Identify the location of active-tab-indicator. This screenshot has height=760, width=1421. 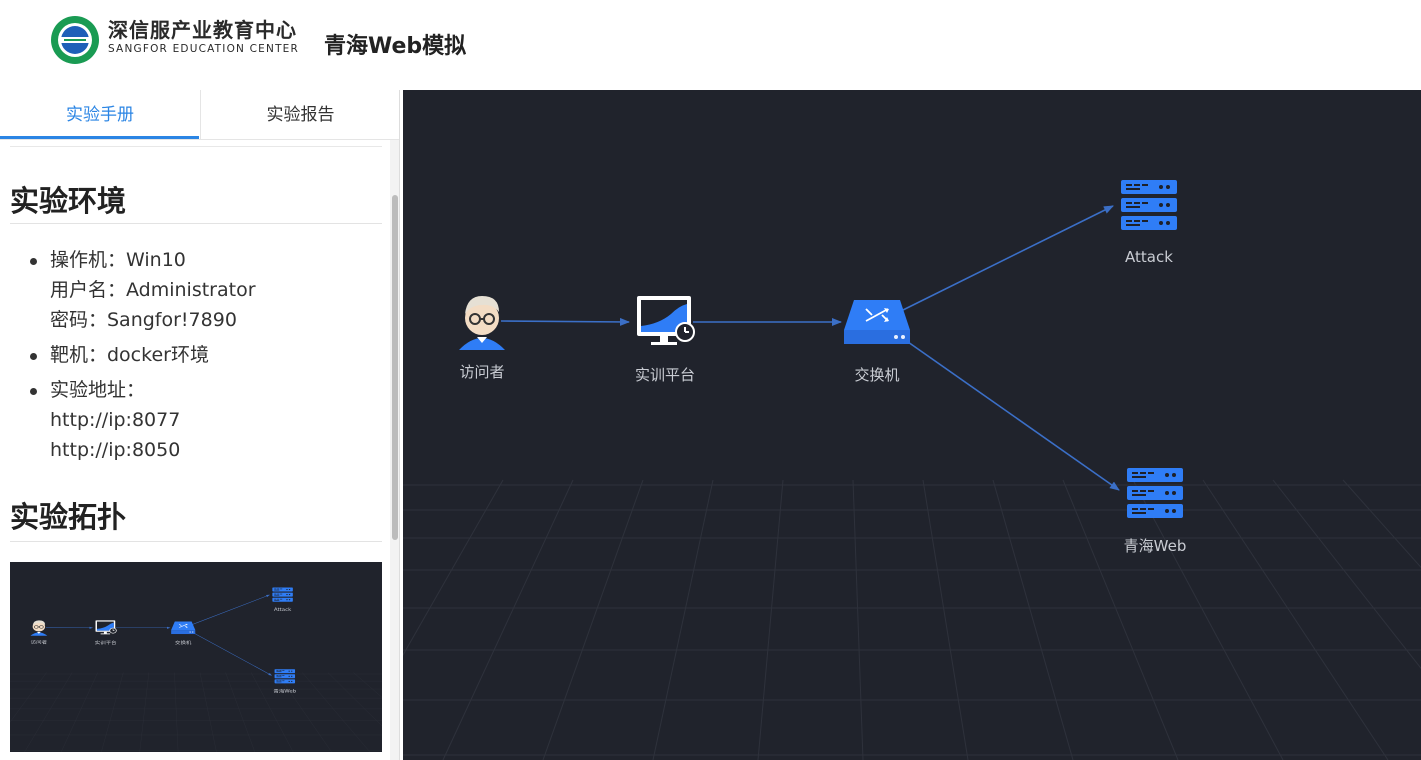
(99, 137).